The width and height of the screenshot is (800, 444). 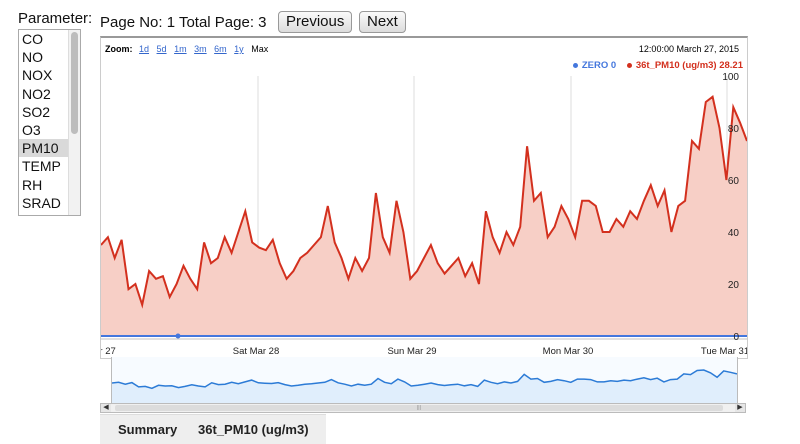 What do you see at coordinates (43, 166) in the screenshot?
I see `parameter-option: TEMP` at bounding box center [43, 166].